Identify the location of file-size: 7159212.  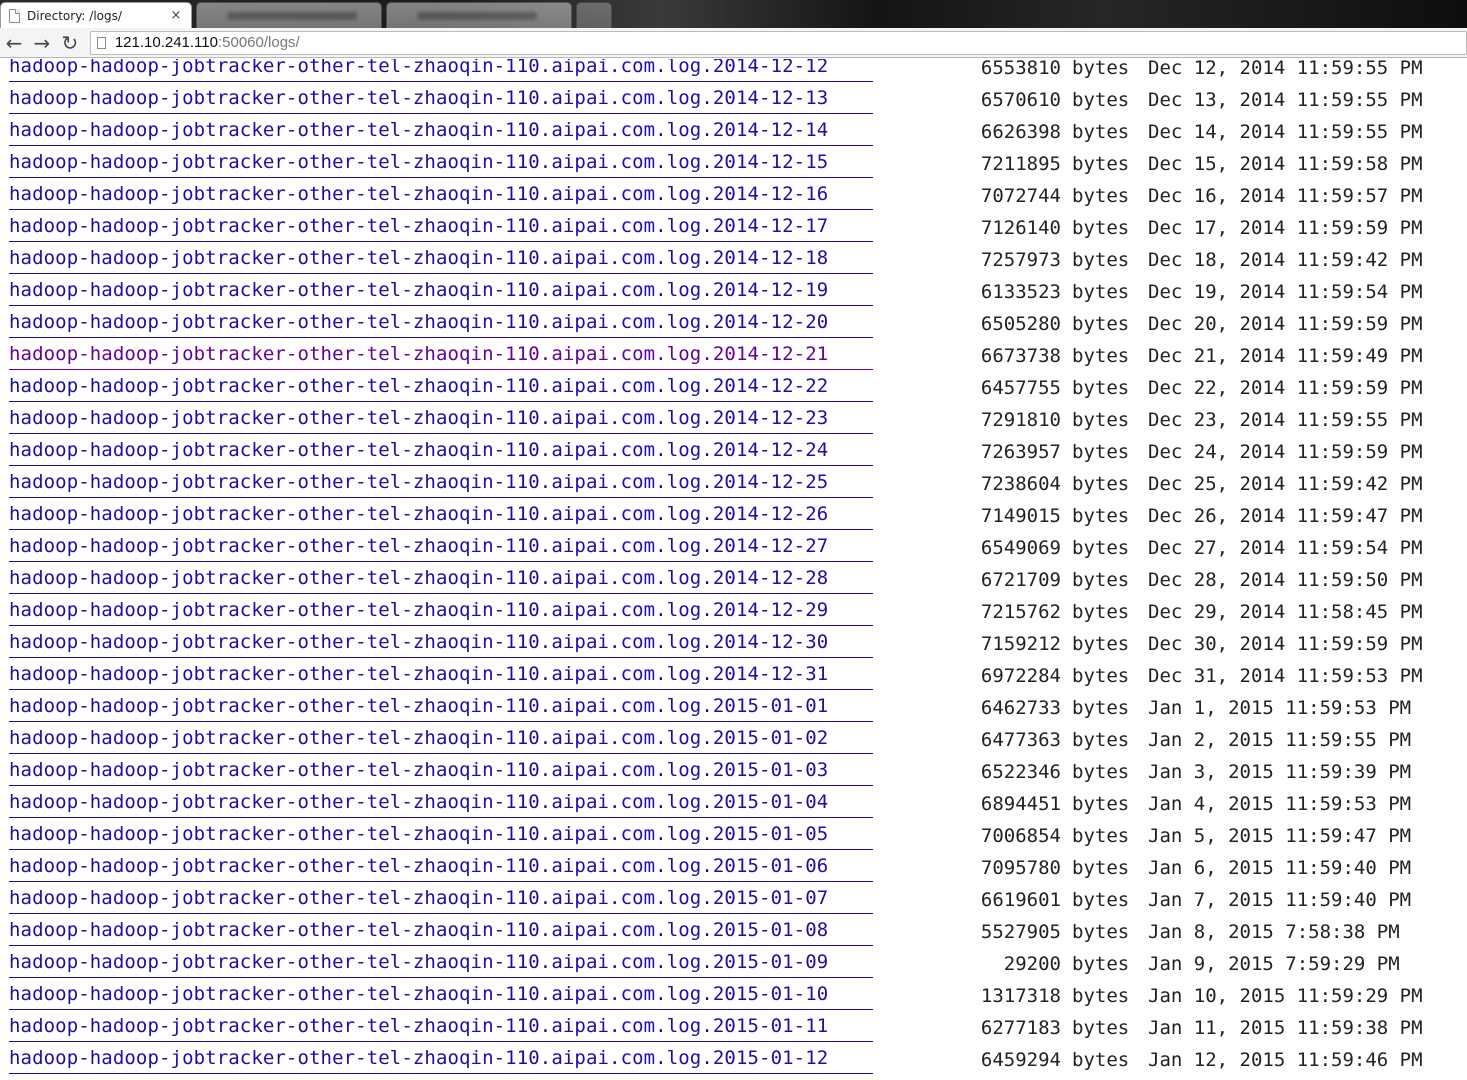
(1020, 644).